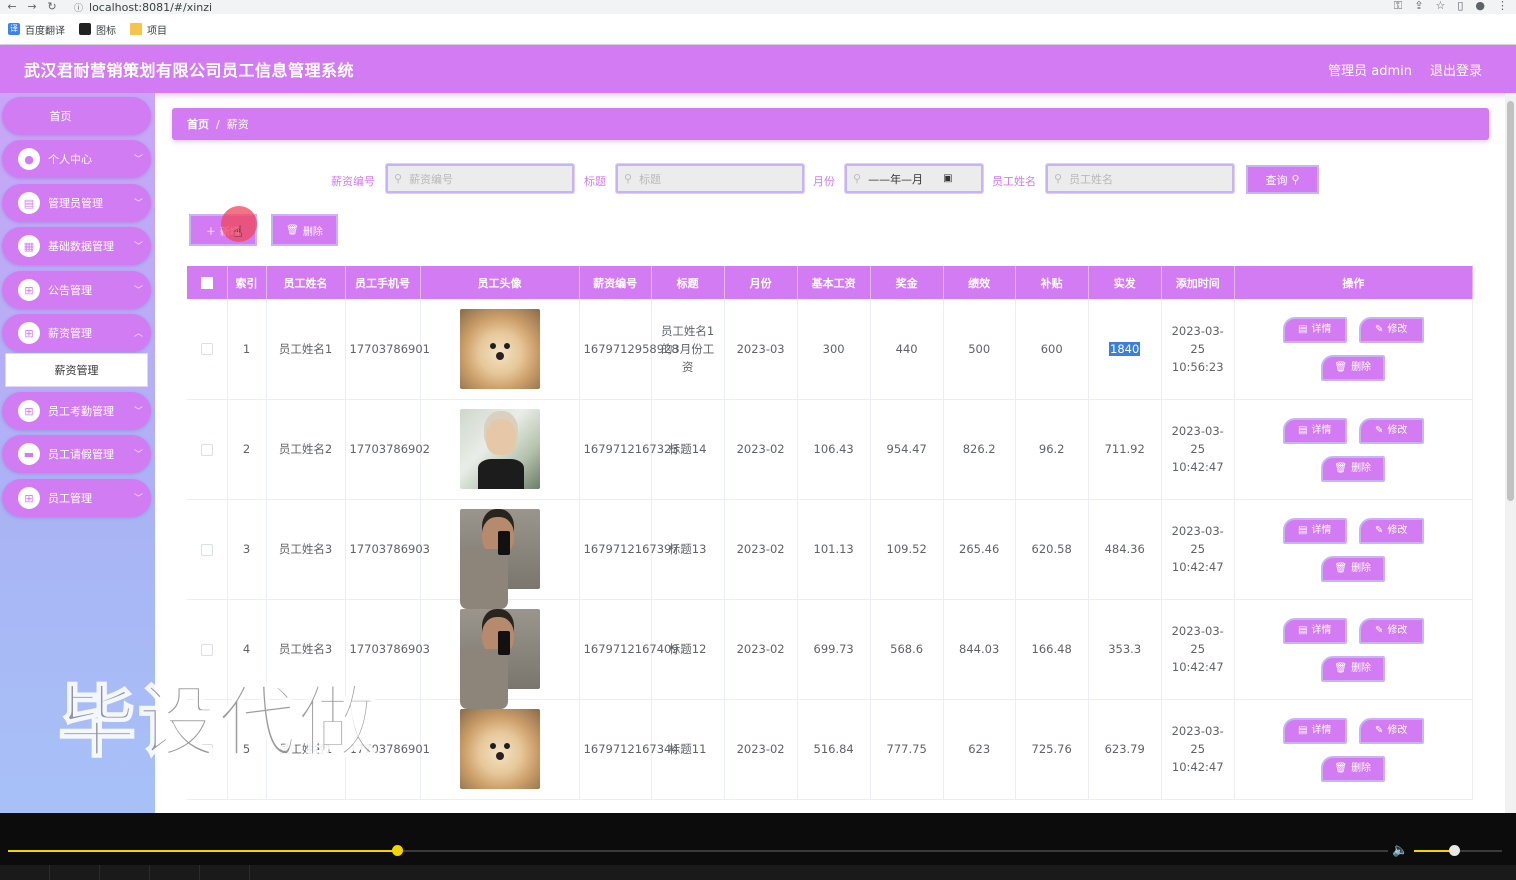  Describe the element at coordinates (76, 498) in the screenshot. I see `sidebar-item-employee: ⊞ 员工管理 ﹀` at that location.